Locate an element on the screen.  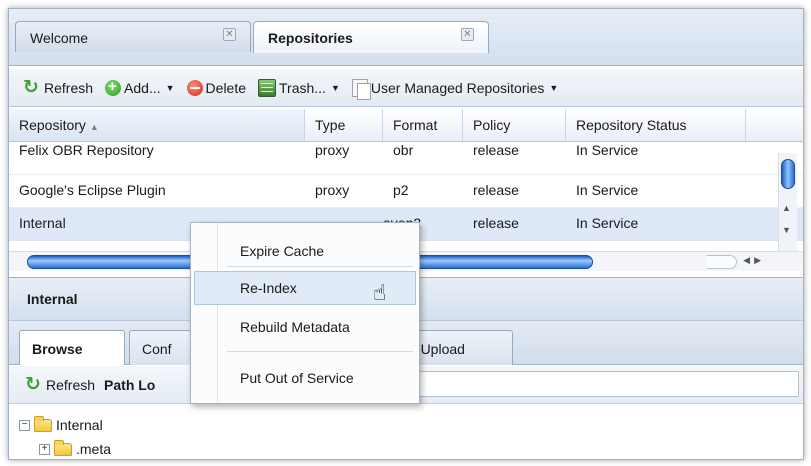
tab-repositories: Repositories ✕ is located at coordinates (371, 37).